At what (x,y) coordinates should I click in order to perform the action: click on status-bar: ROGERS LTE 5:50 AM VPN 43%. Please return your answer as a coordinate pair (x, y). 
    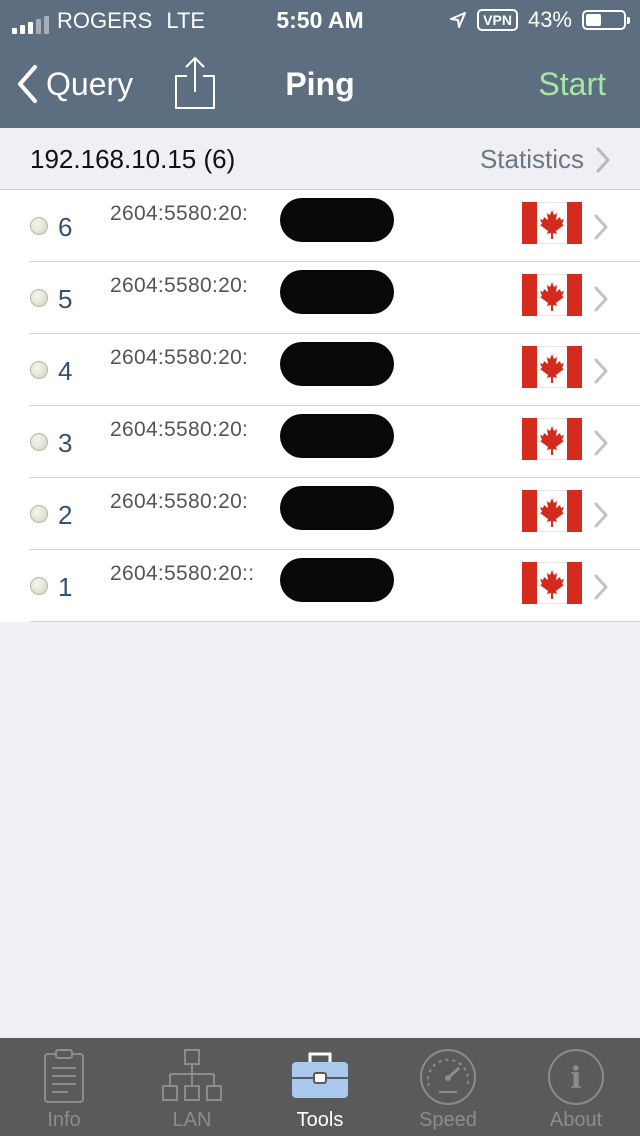
    Looking at the image, I should click on (320, 20).